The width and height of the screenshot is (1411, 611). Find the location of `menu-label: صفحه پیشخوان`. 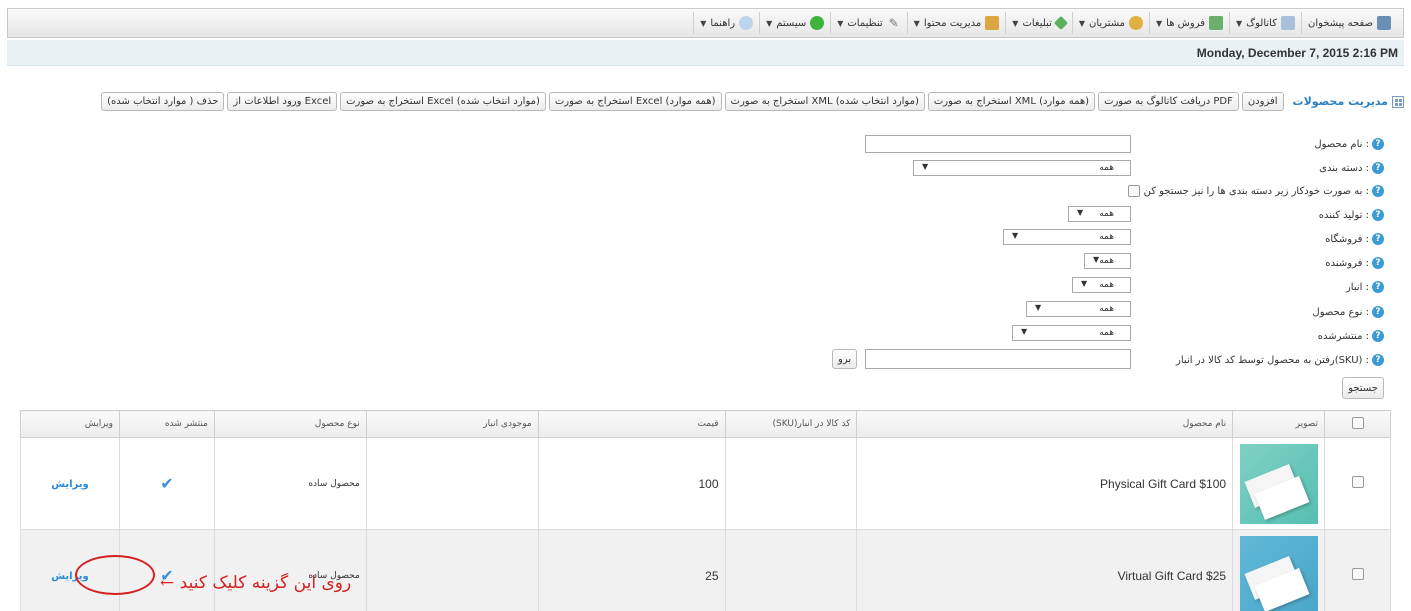

menu-label: صفحه پیشخوان is located at coordinates (1340, 23).